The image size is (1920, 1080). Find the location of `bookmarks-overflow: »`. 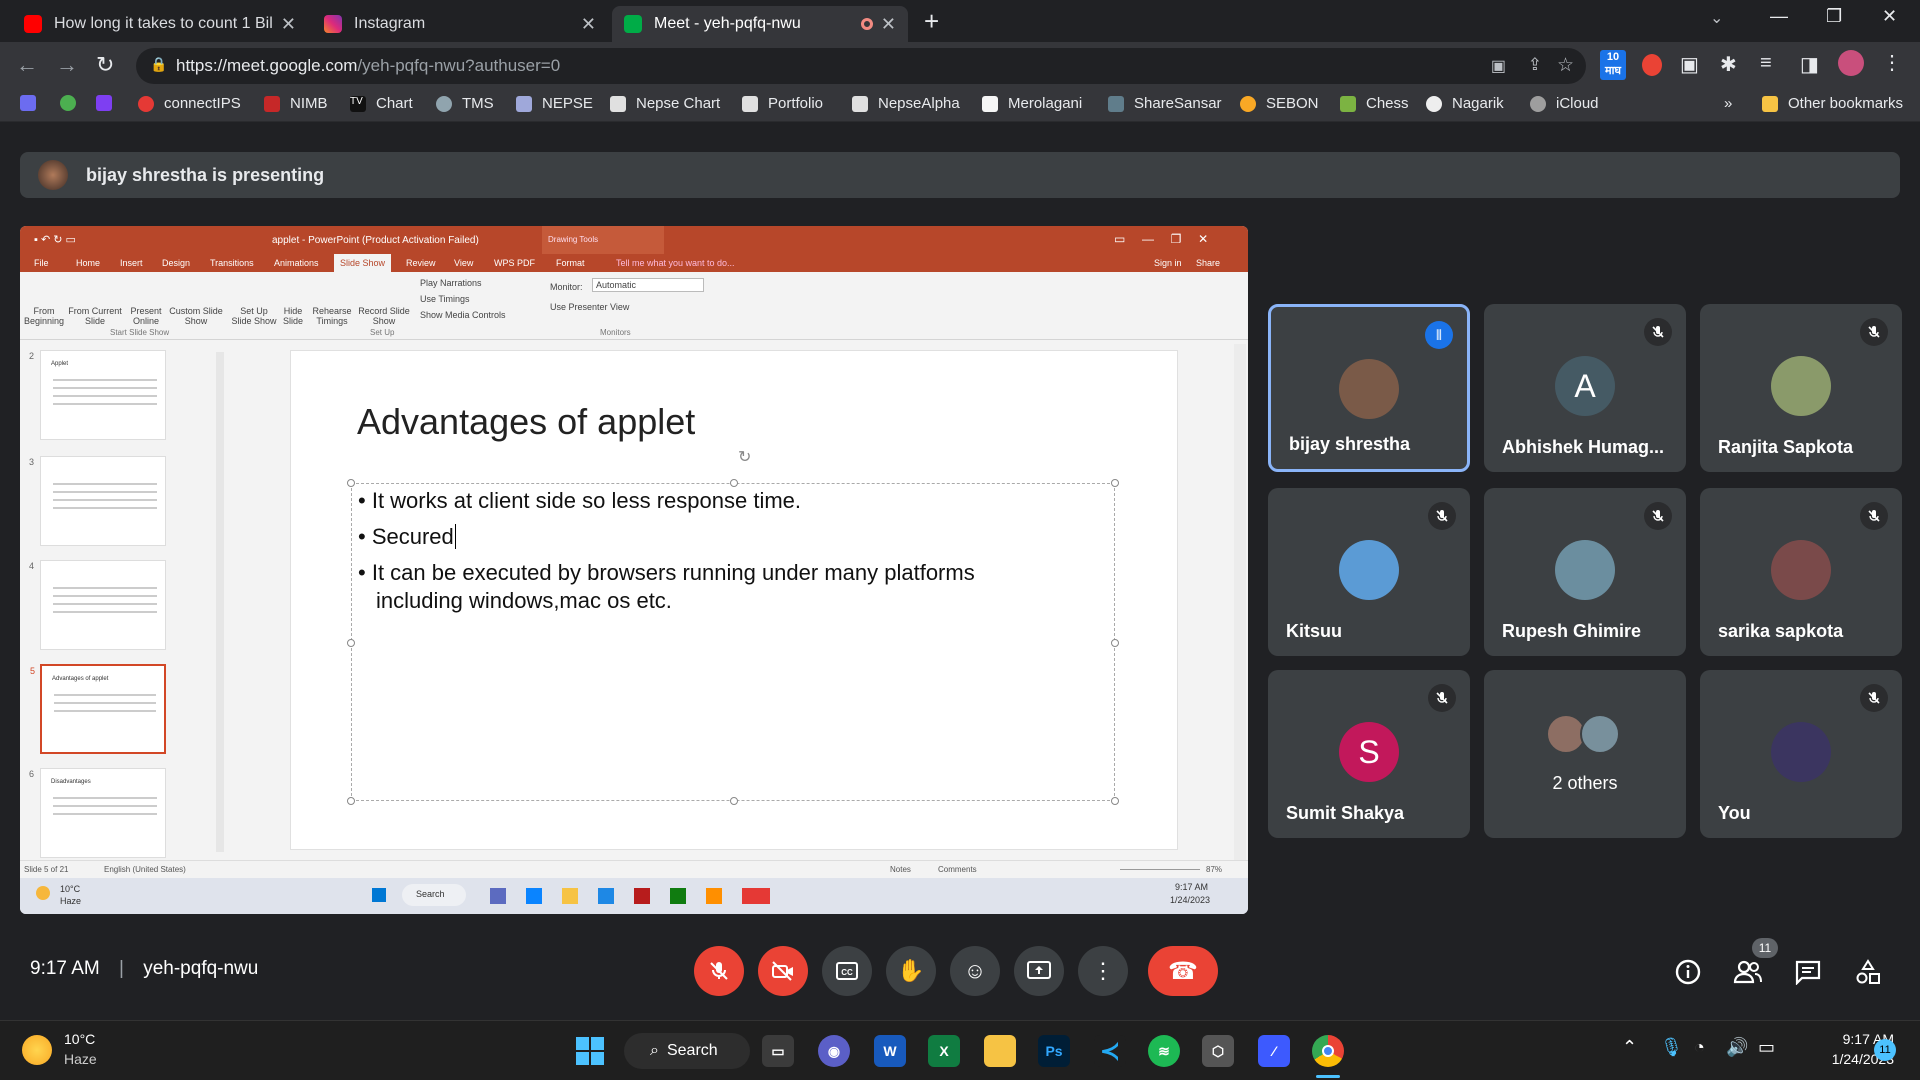

bookmarks-overflow: » is located at coordinates (1728, 103).